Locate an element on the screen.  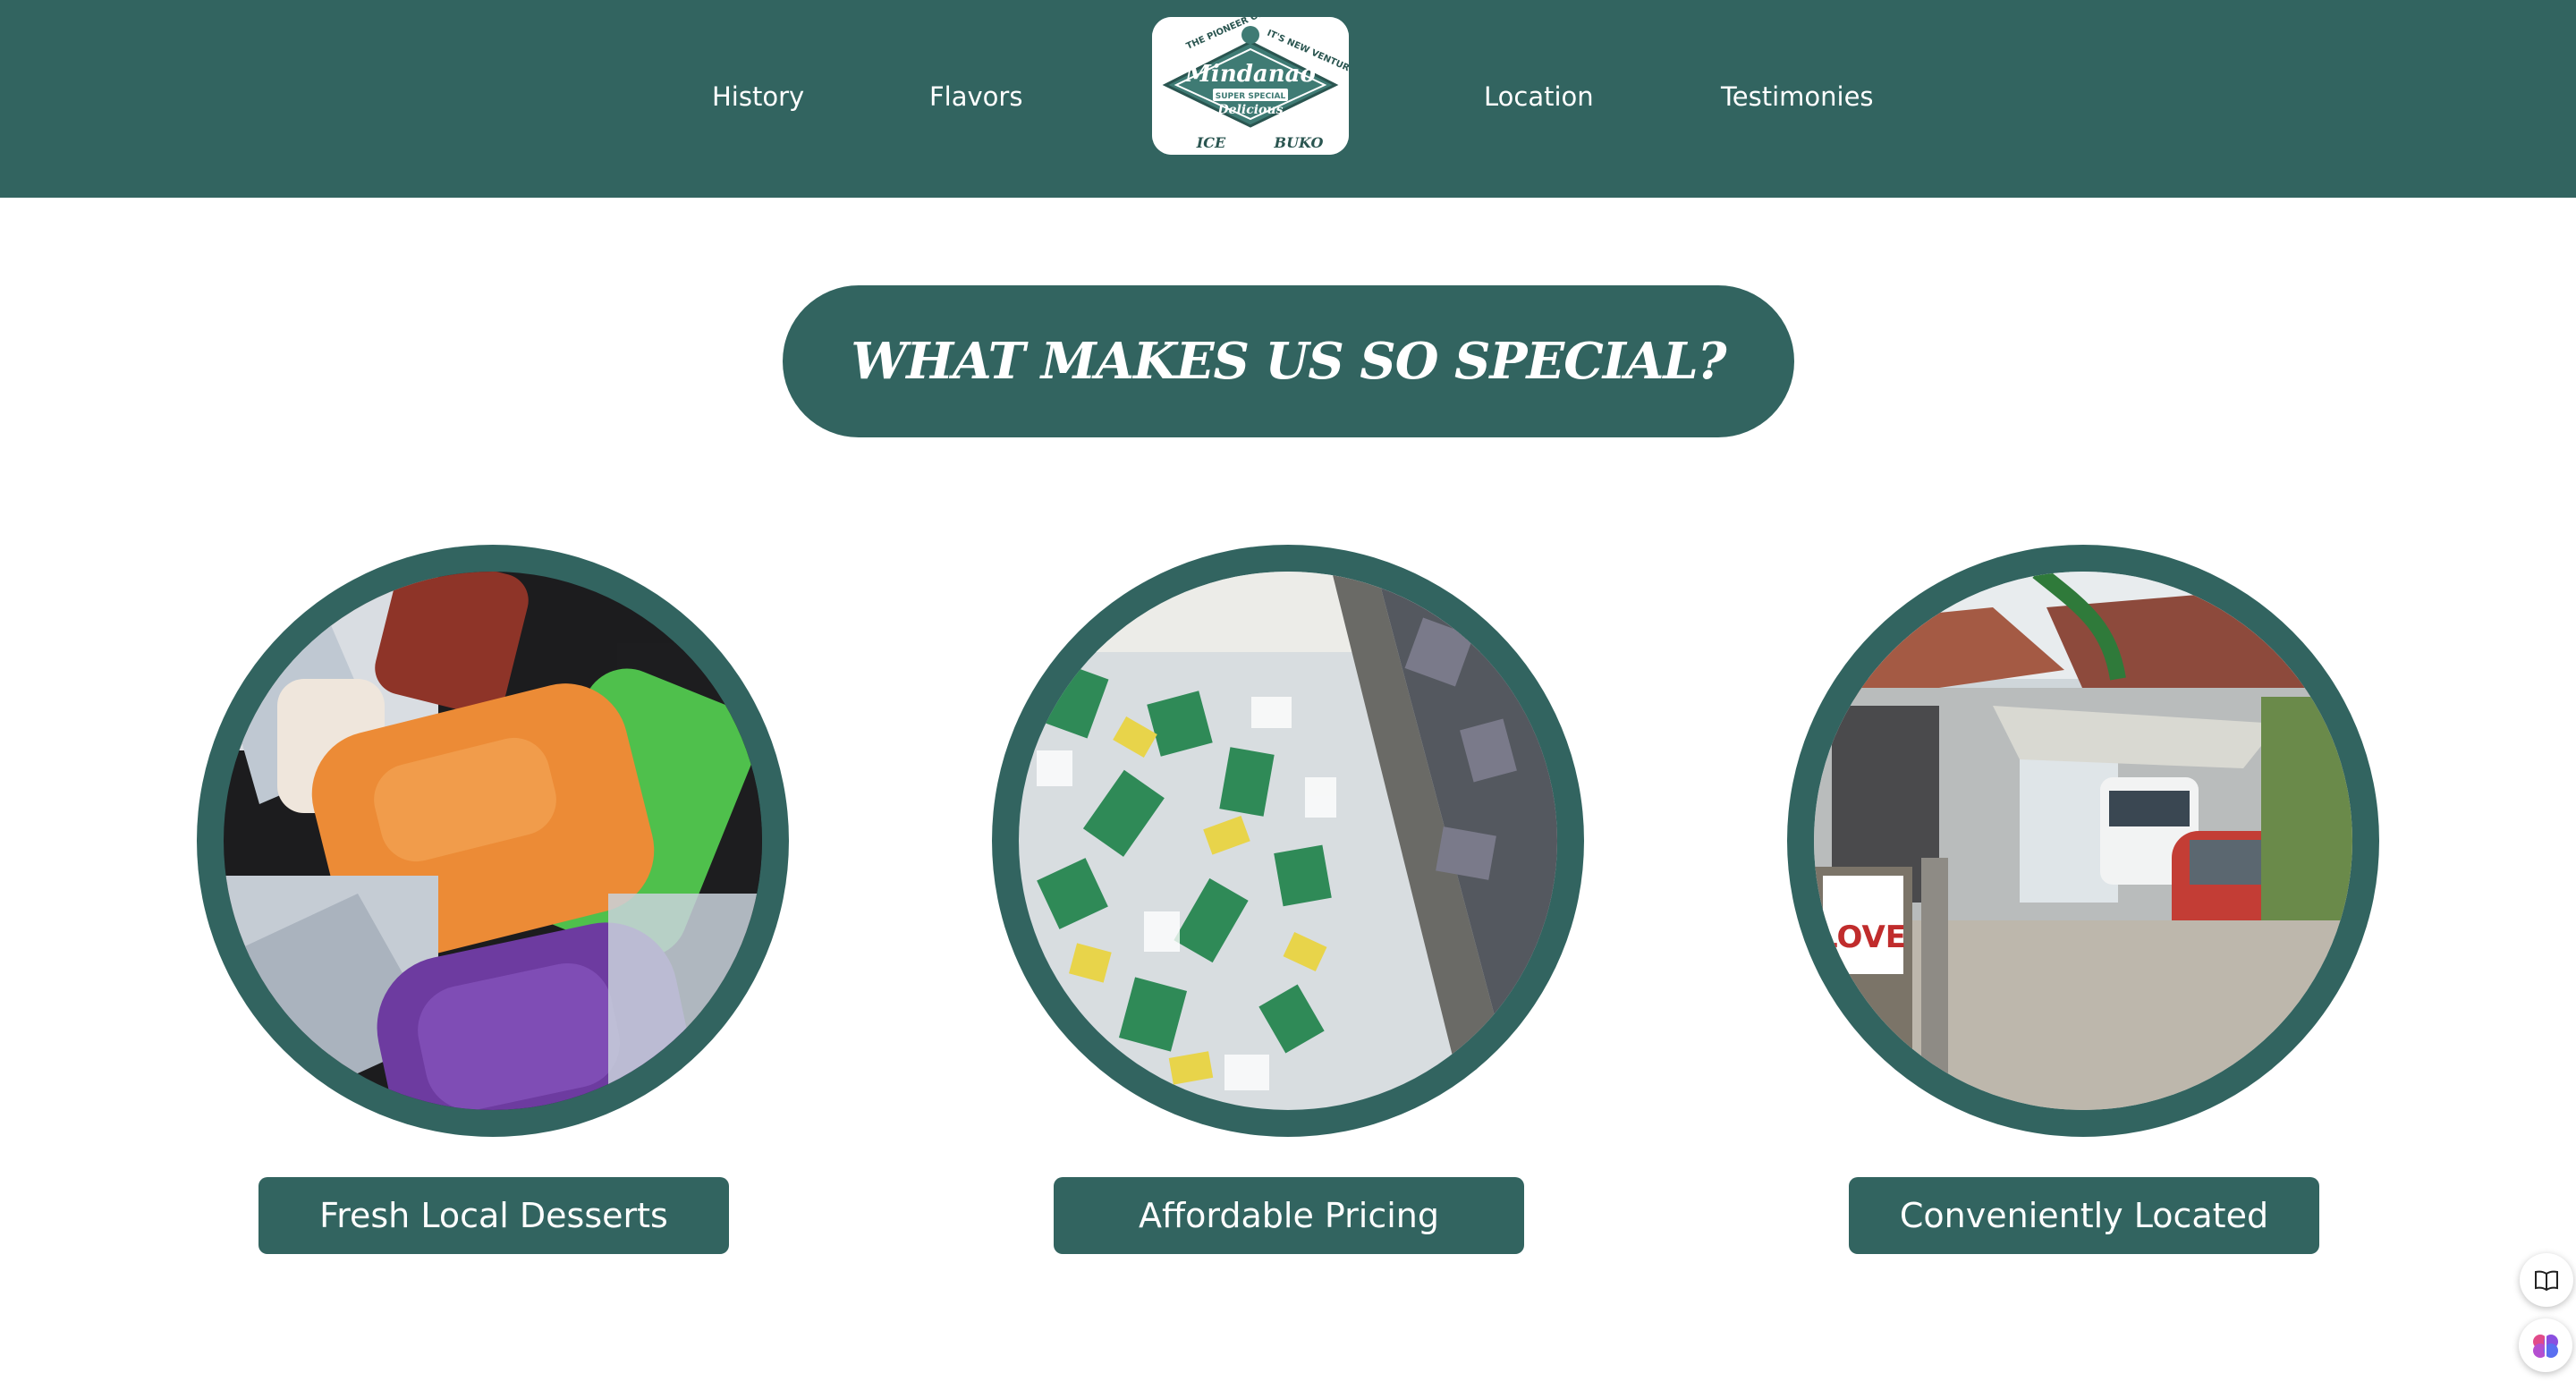
section-heading: WHAT MAKES US SO SPECIAL? is located at coordinates (1288, 361).